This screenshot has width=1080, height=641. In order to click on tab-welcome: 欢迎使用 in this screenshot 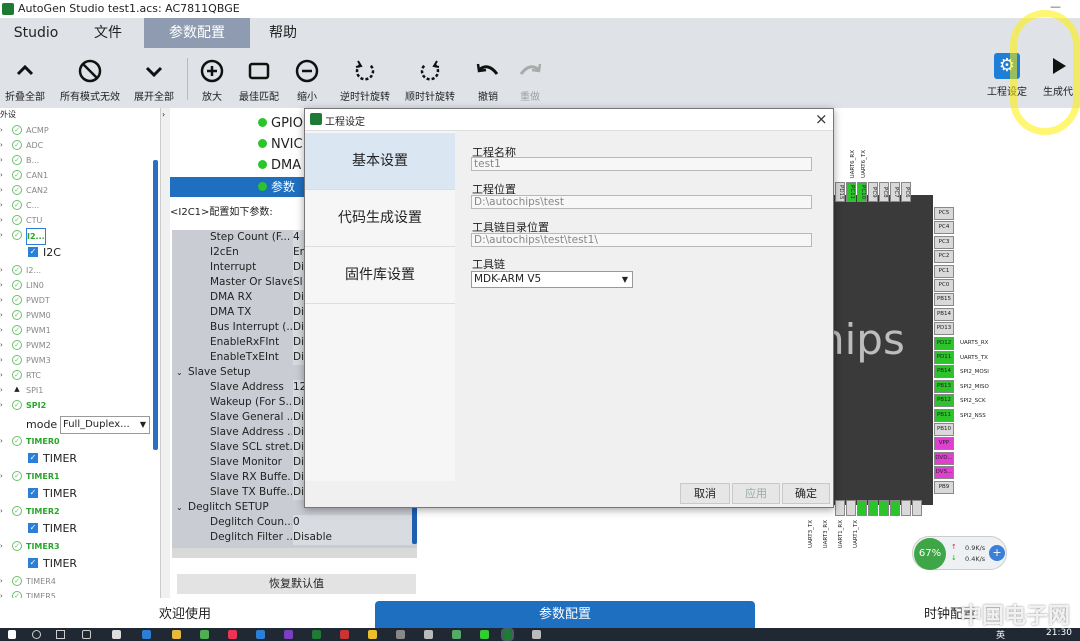, I will do `click(185, 614)`.